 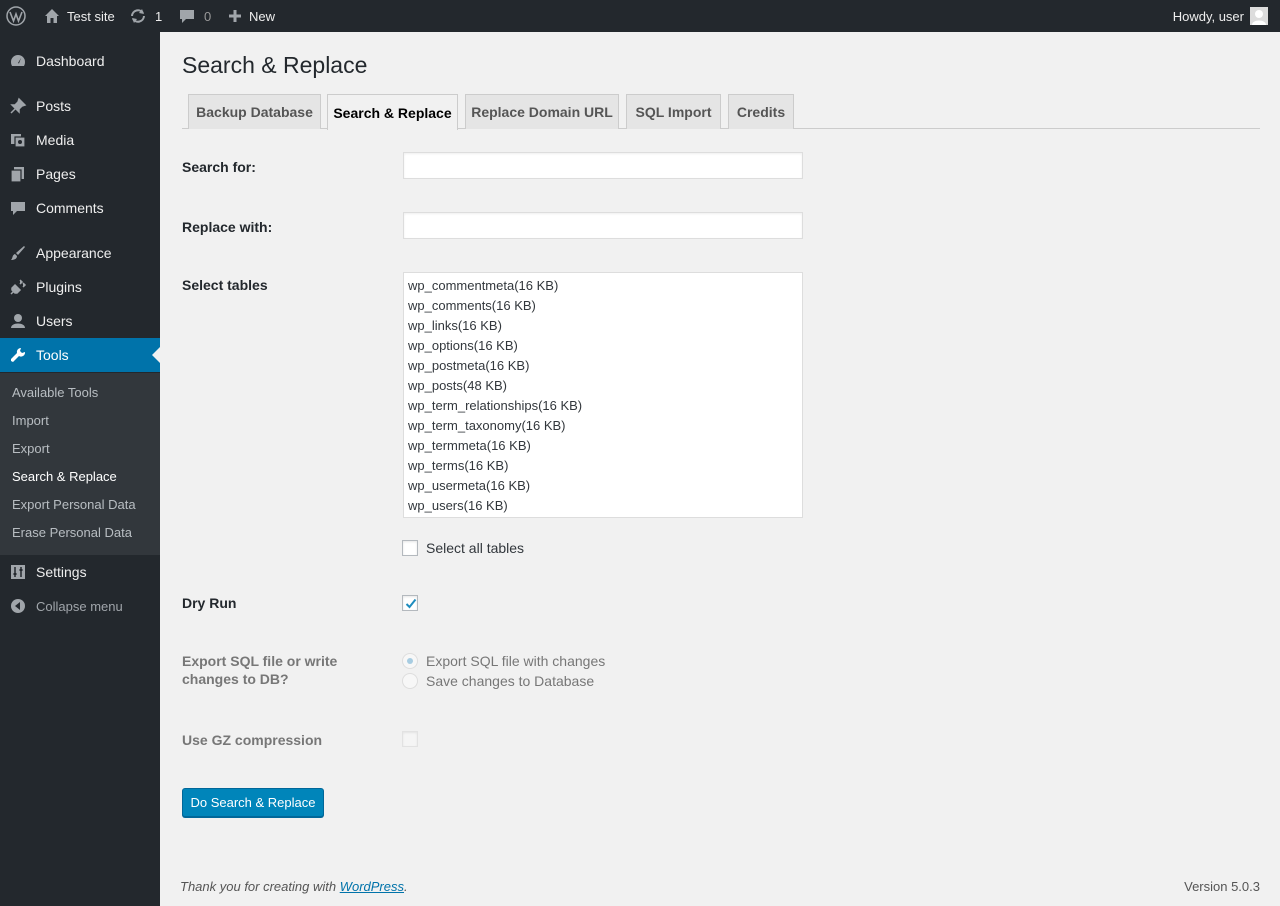 I want to click on gz-compression-label: Use GZ compression, so click(x=252, y=740).